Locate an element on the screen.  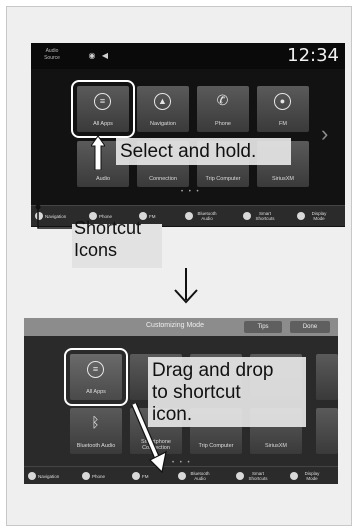
done-button: Done is located at coordinates (310, 327).